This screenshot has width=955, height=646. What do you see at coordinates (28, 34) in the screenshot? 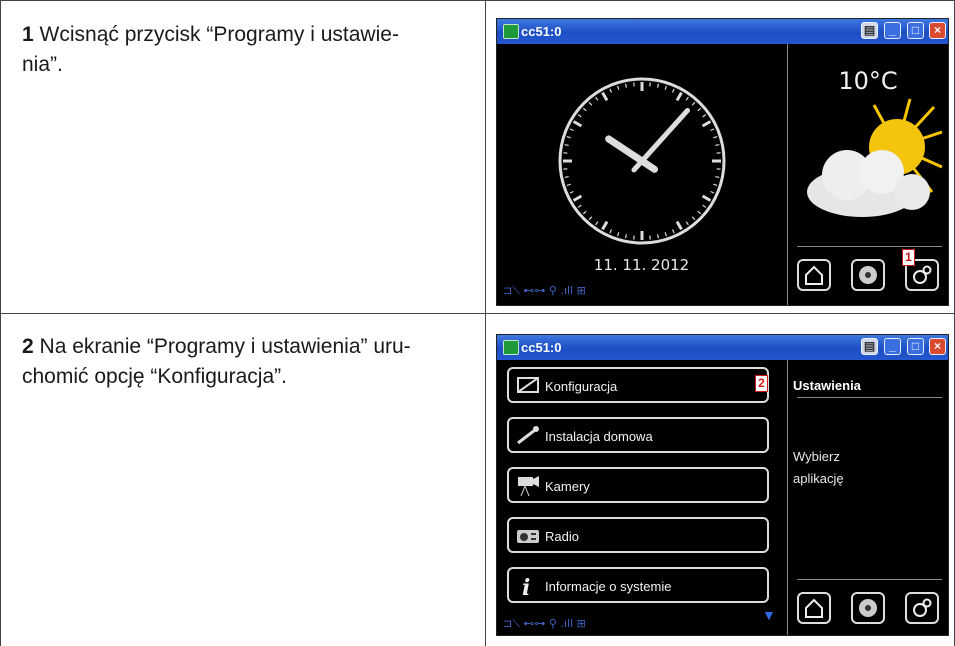
I see `step-number: 1` at bounding box center [28, 34].